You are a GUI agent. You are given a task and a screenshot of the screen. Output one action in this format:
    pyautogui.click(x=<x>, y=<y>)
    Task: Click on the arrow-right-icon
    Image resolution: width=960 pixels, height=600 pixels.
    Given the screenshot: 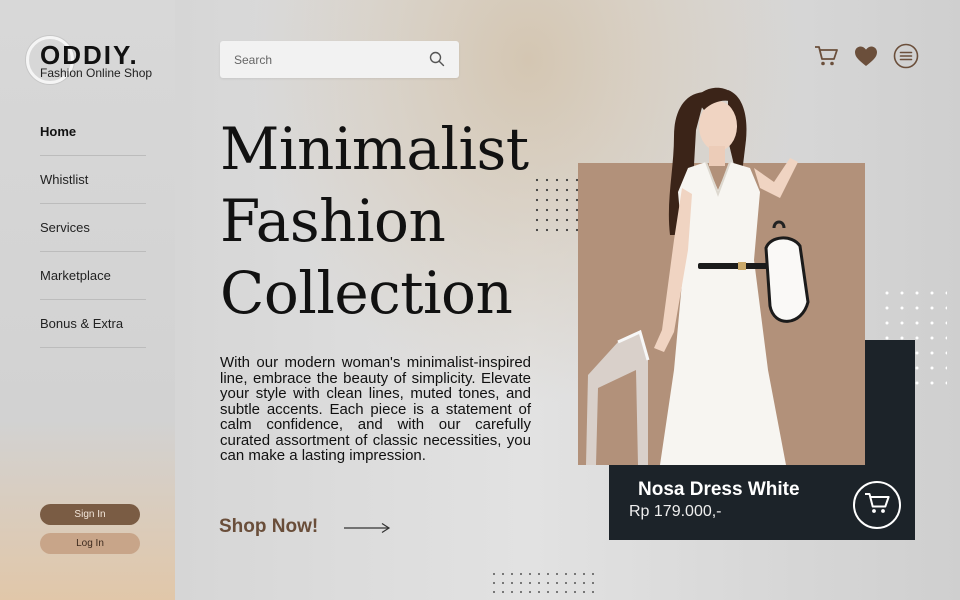 What is the action you would take?
    pyautogui.click(x=367, y=528)
    